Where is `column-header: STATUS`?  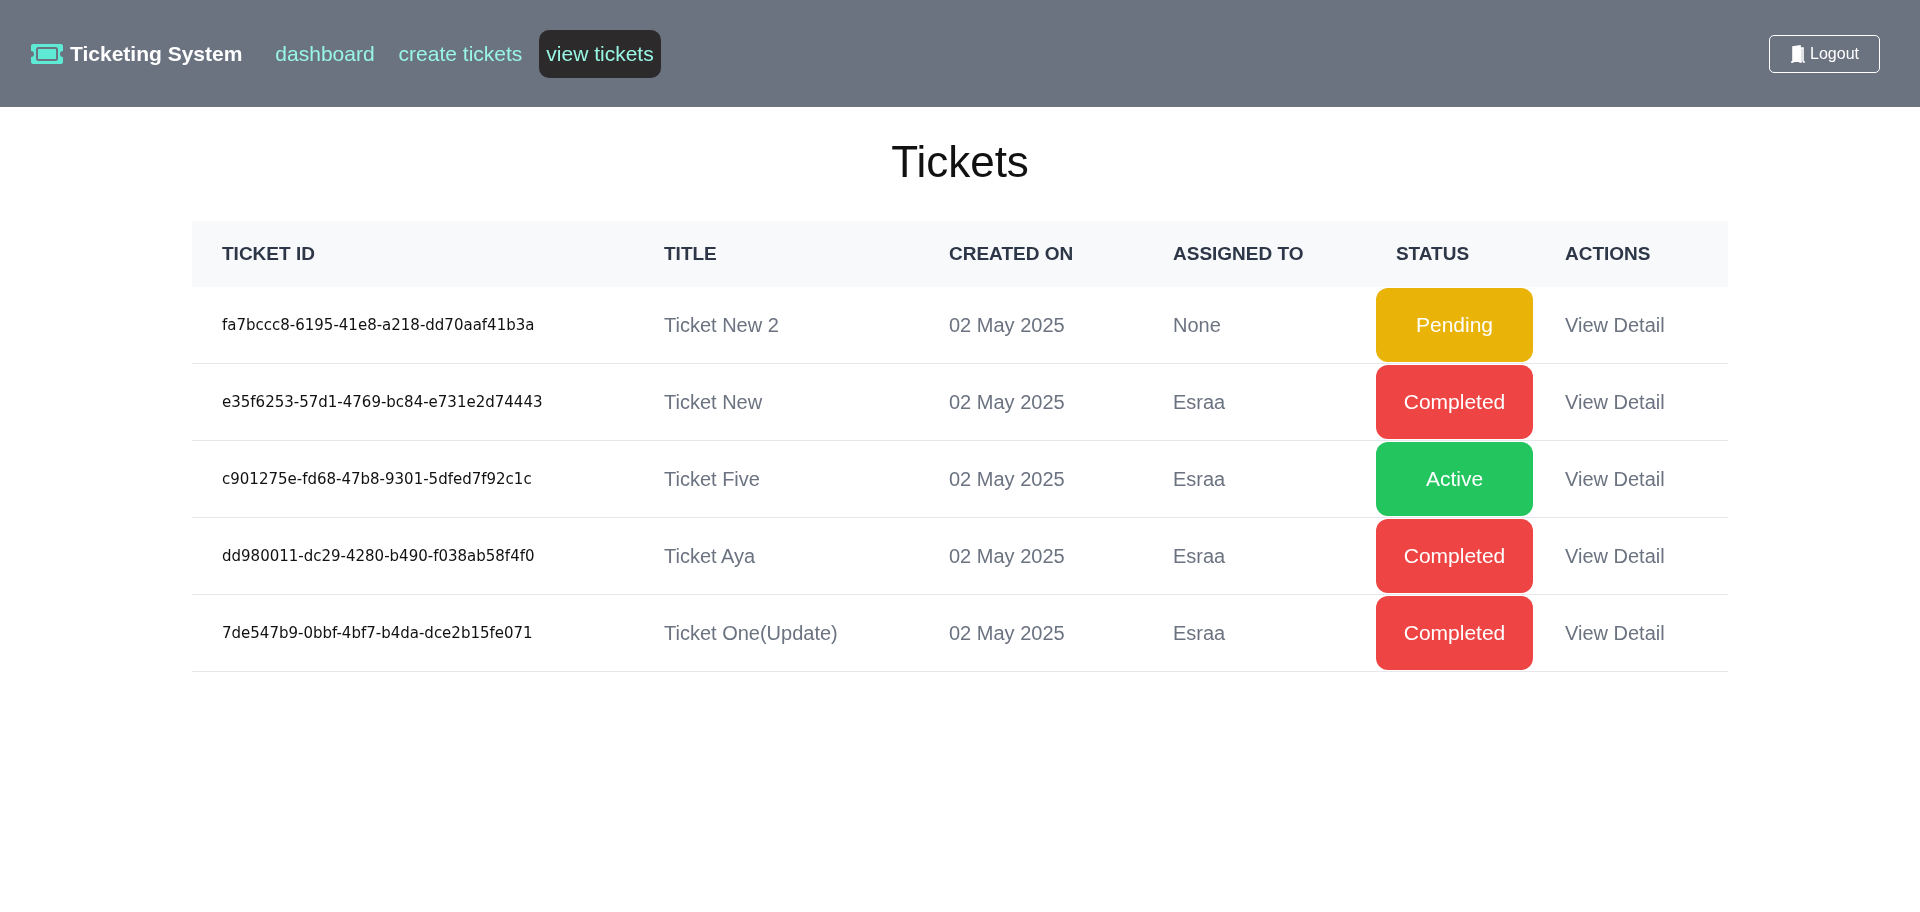 column-header: STATUS is located at coordinates (1432, 254).